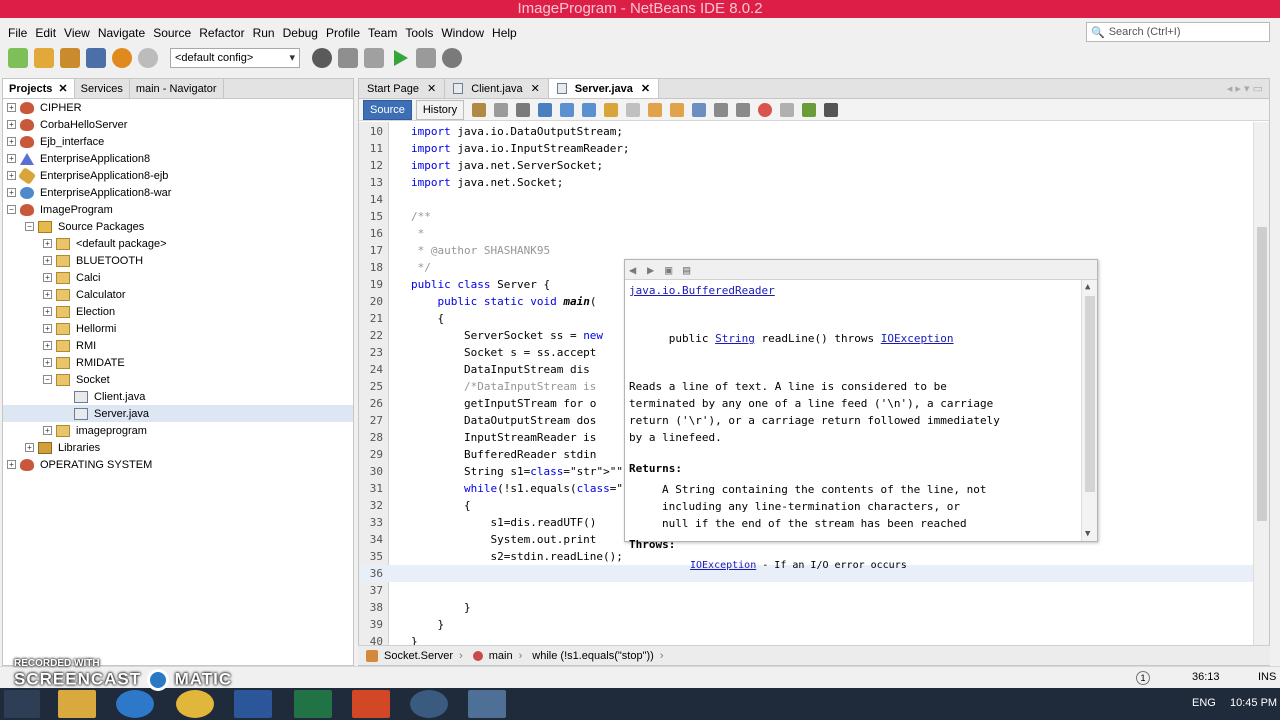 The width and height of the screenshot is (1280, 720). I want to click on profile-icon, so click(452, 58).